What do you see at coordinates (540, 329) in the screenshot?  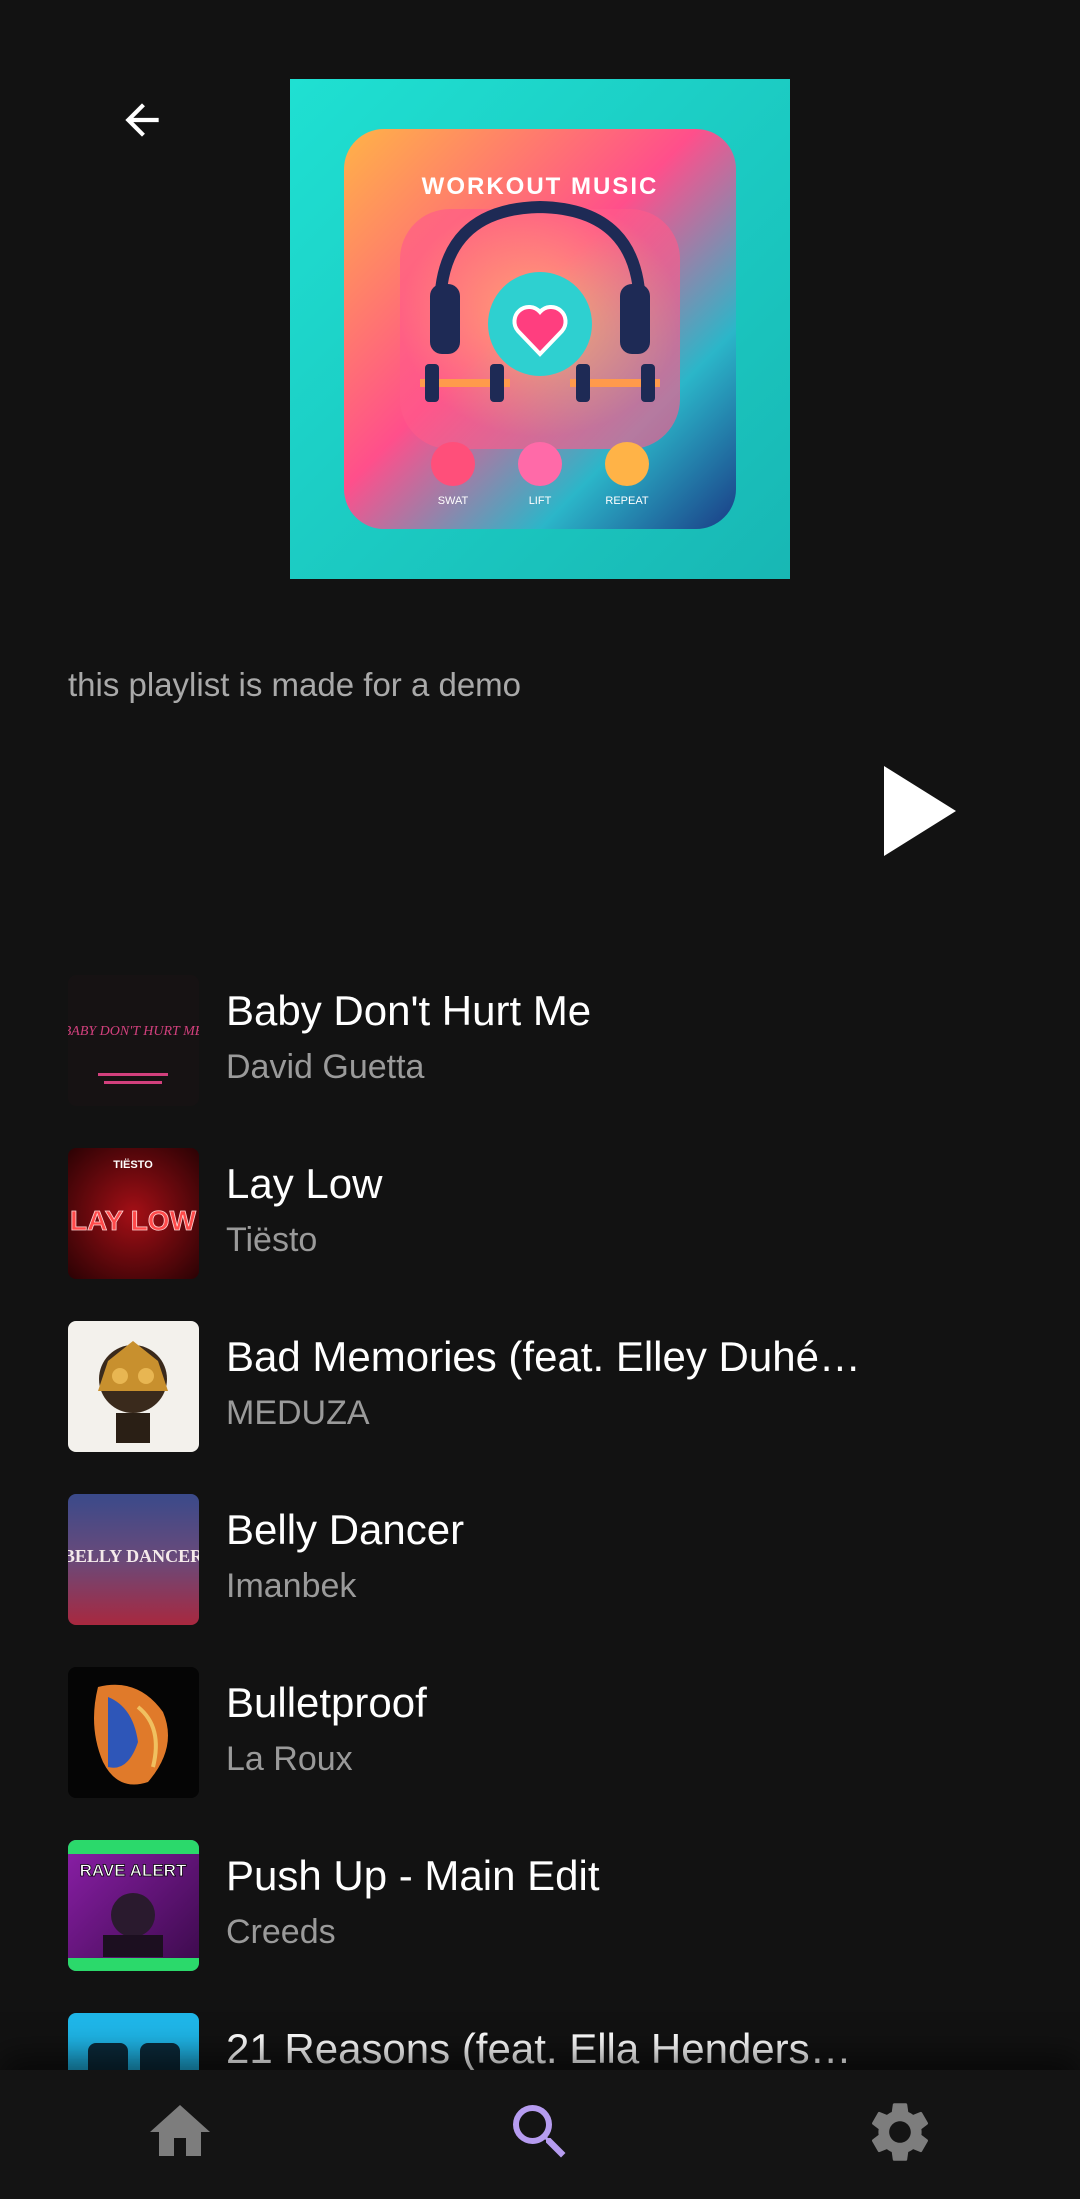 I see `playlist-cover-art: WORKOUT MUSIC SWAT LIFT REPEAT` at bounding box center [540, 329].